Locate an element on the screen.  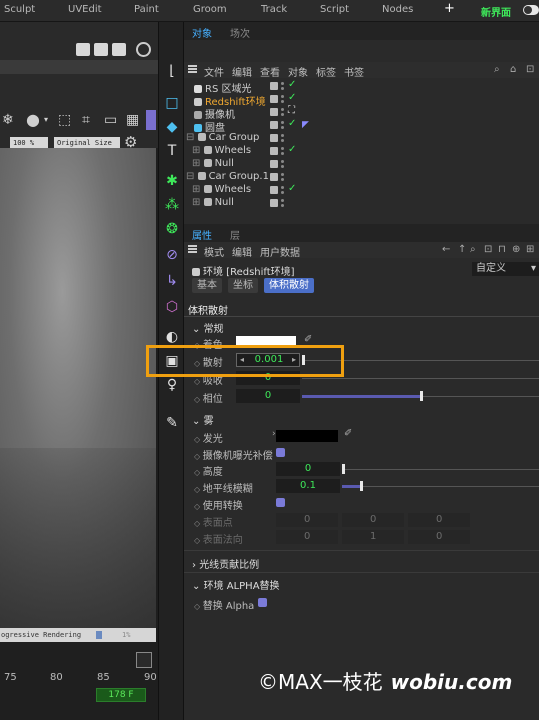
menu-paint: Paint is located at coordinates (146, 9).